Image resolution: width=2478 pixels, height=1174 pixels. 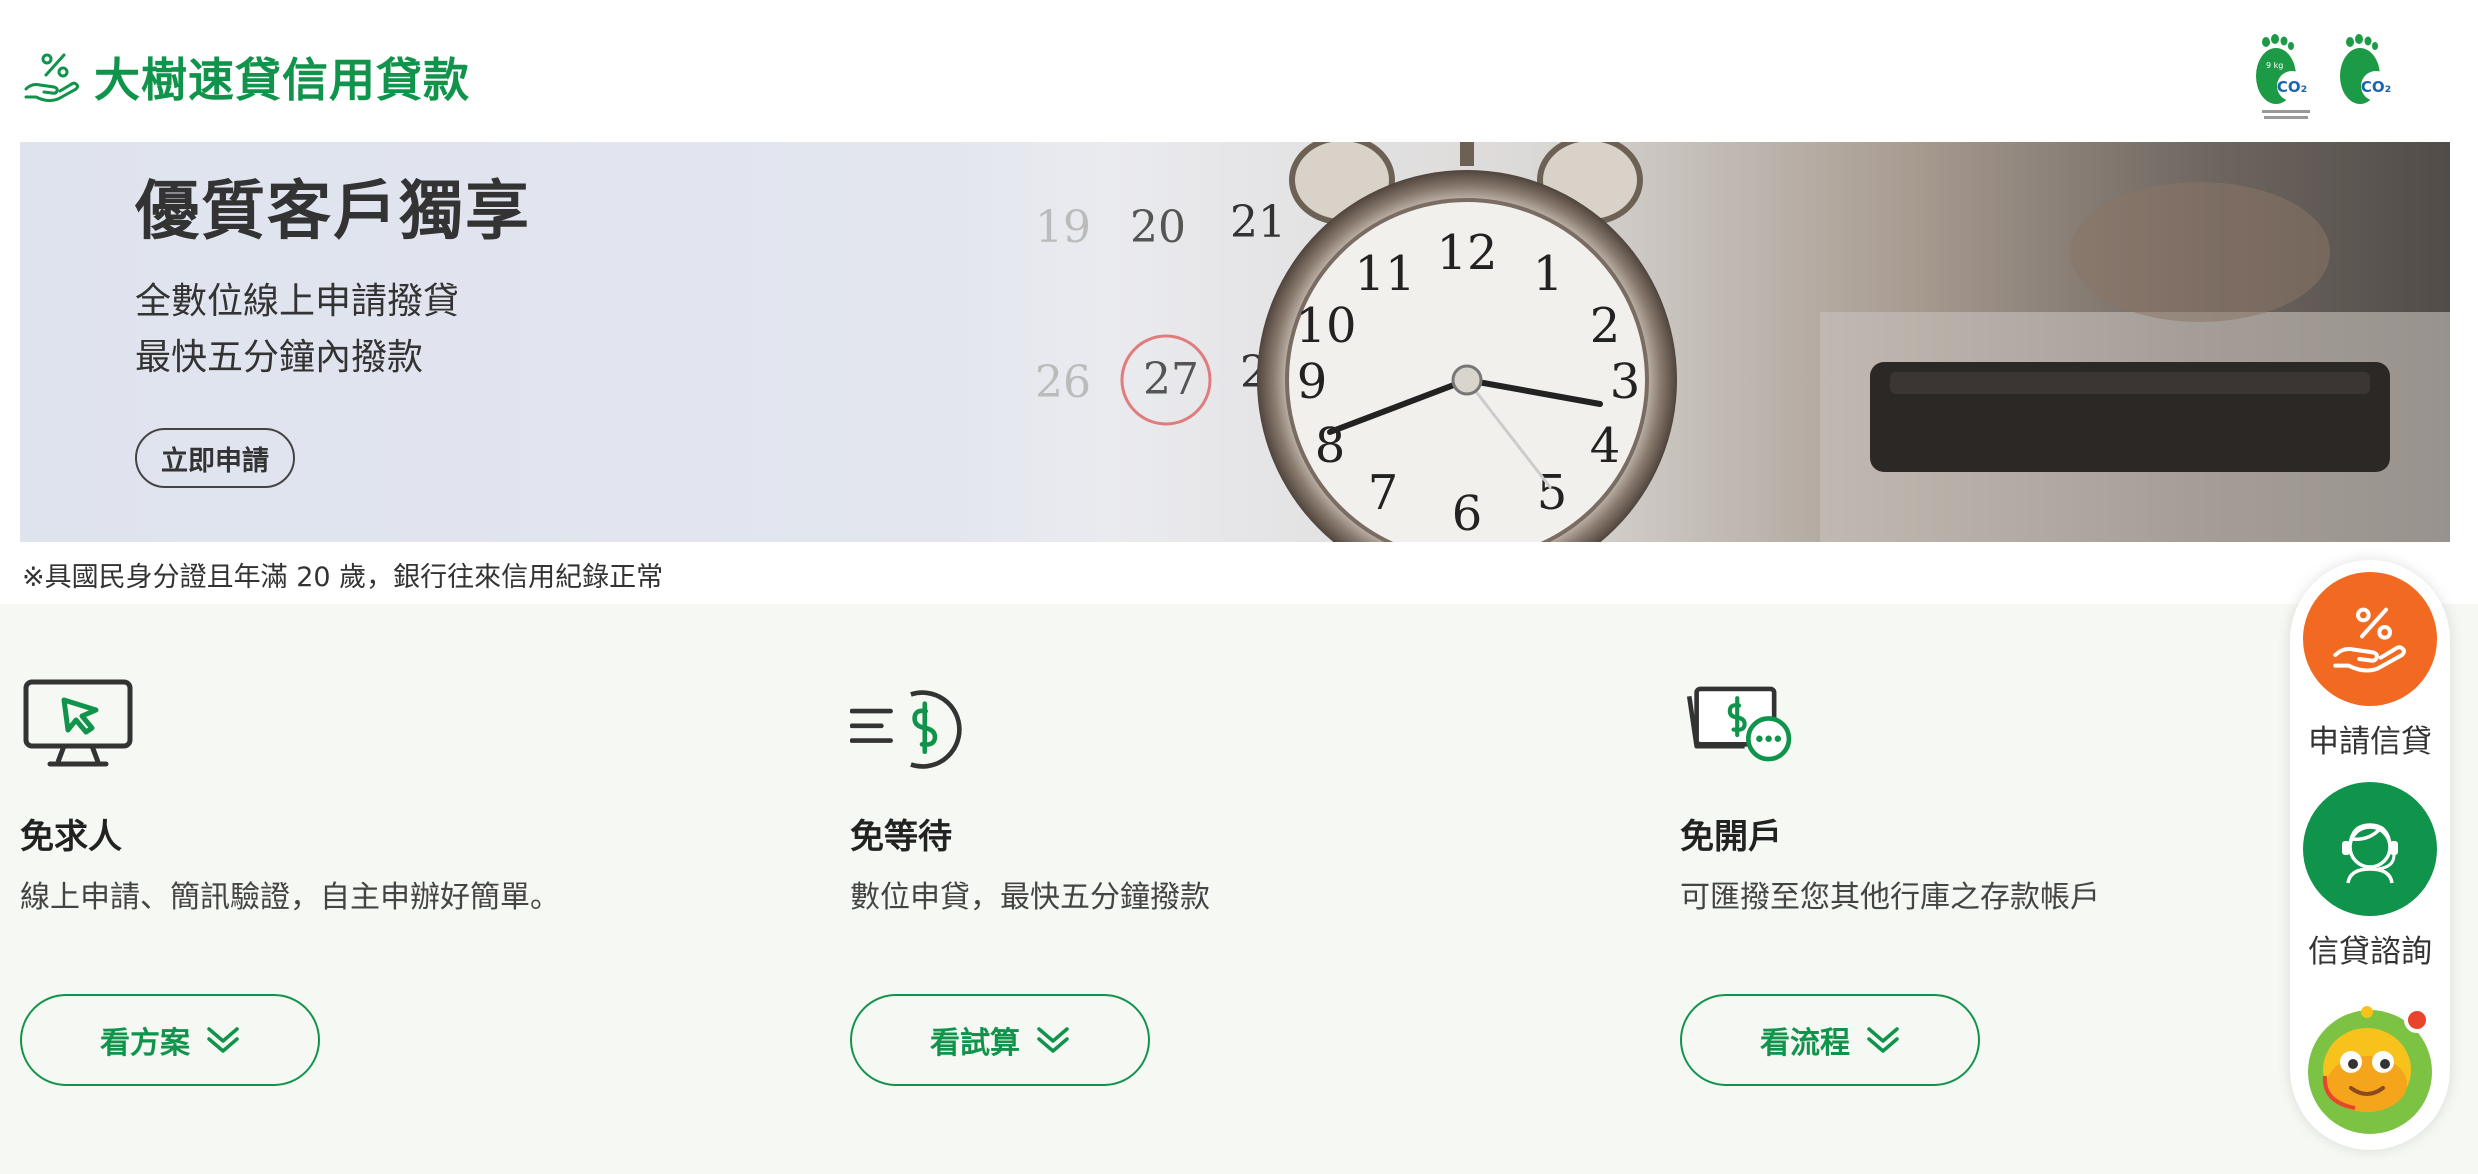 I want to click on loan-consult-circle, so click(x=2370, y=849).